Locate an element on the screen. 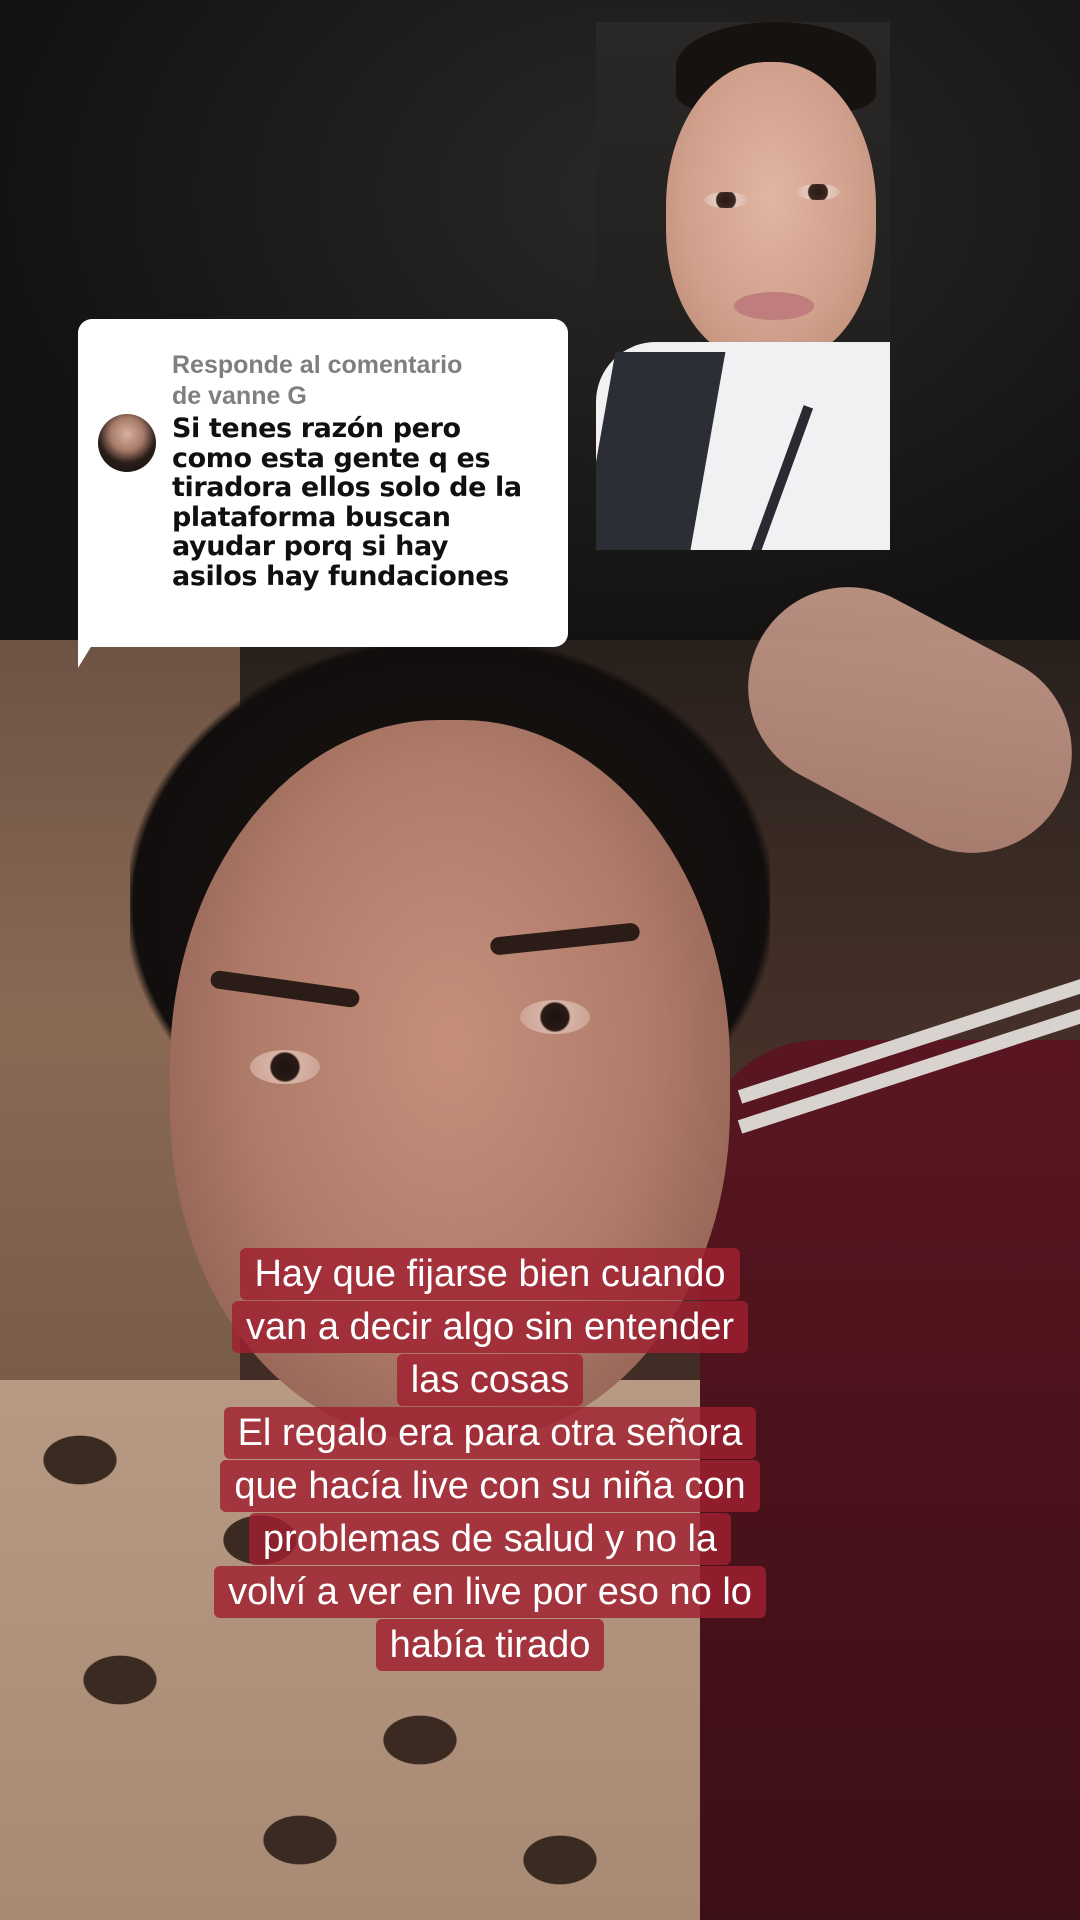 This screenshot has height=1920, width=1080. caption-line: las cosas is located at coordinates (490, 1380).